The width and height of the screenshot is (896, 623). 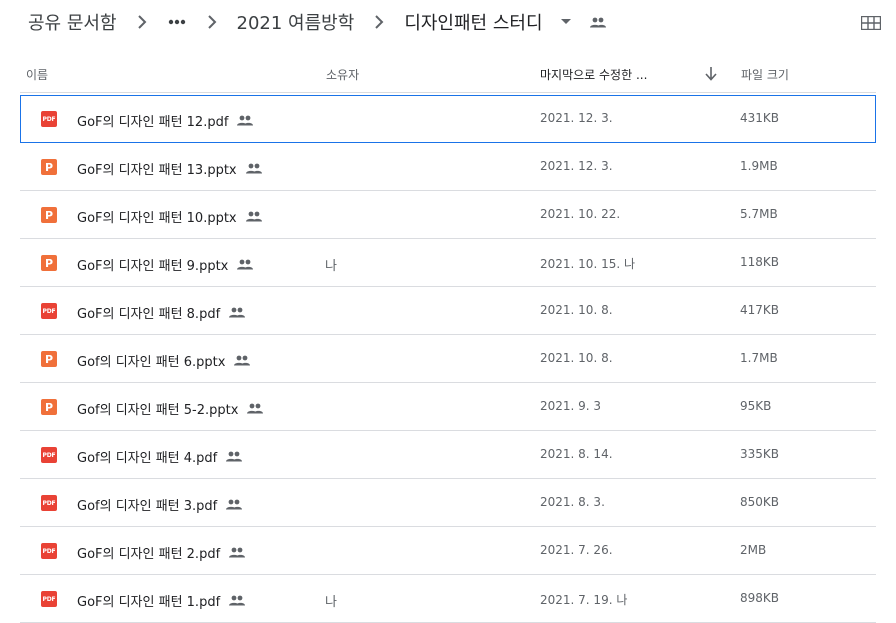 I want to click on file-size: 335KB, so click(x=760, y=454).